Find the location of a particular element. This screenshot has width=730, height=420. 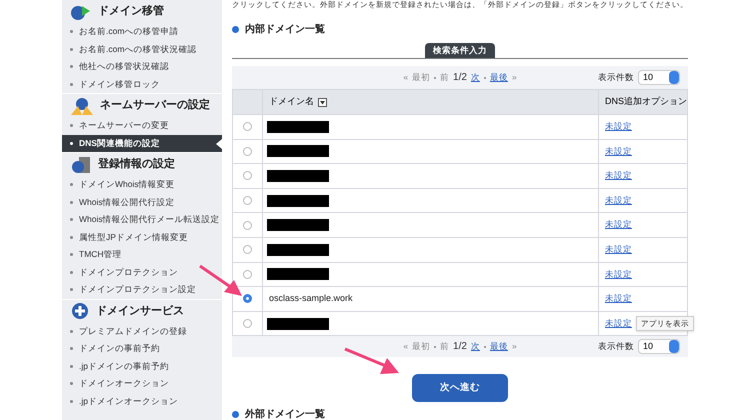

sidebar-item: ドメイン移管ロック is located at coordinates (142, 84).